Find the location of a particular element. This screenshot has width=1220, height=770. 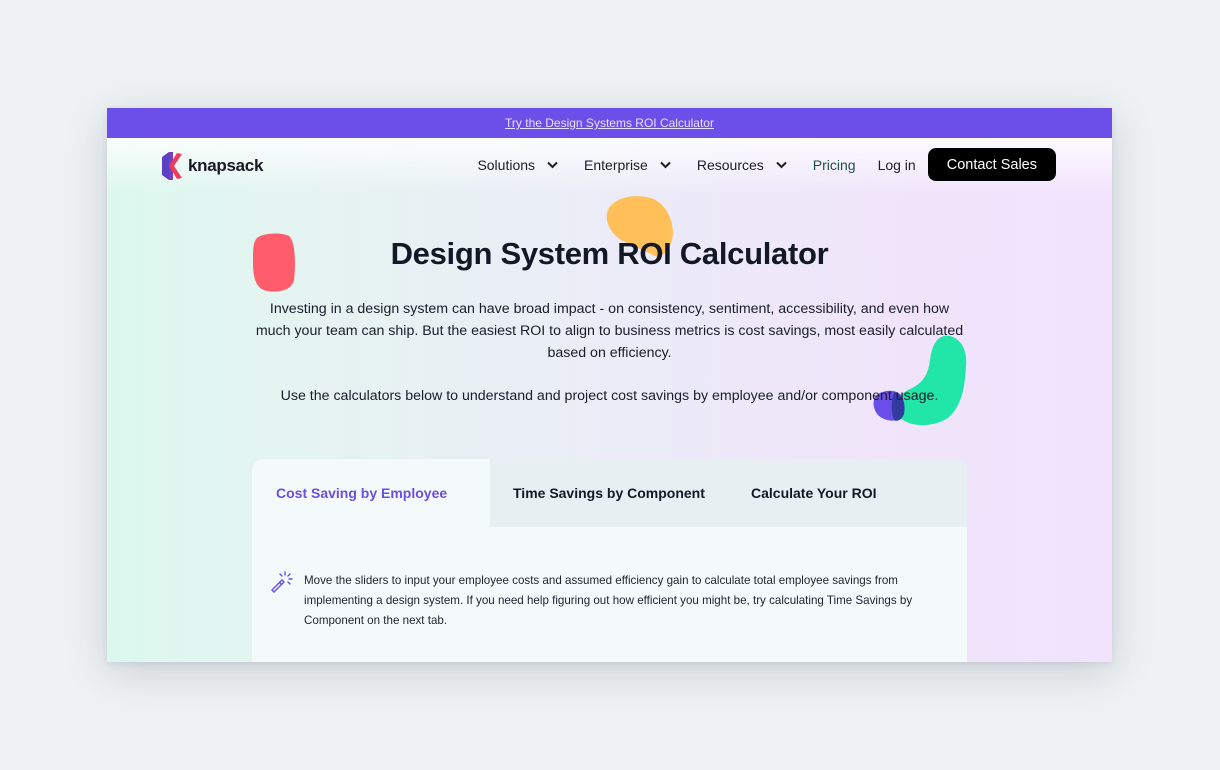

announcement-bar: Try the Design Systems ROI Calculator is located at coordinates (609, 123).